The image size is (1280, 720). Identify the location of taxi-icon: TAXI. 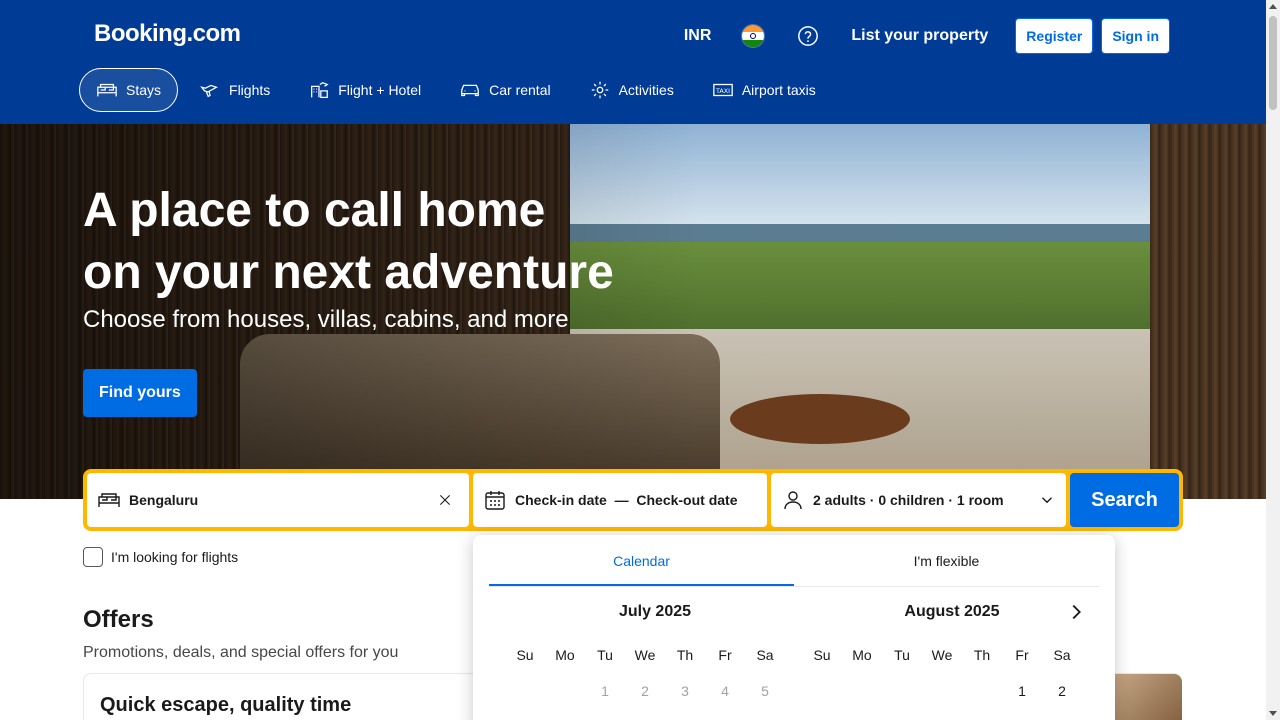
(723, 90).